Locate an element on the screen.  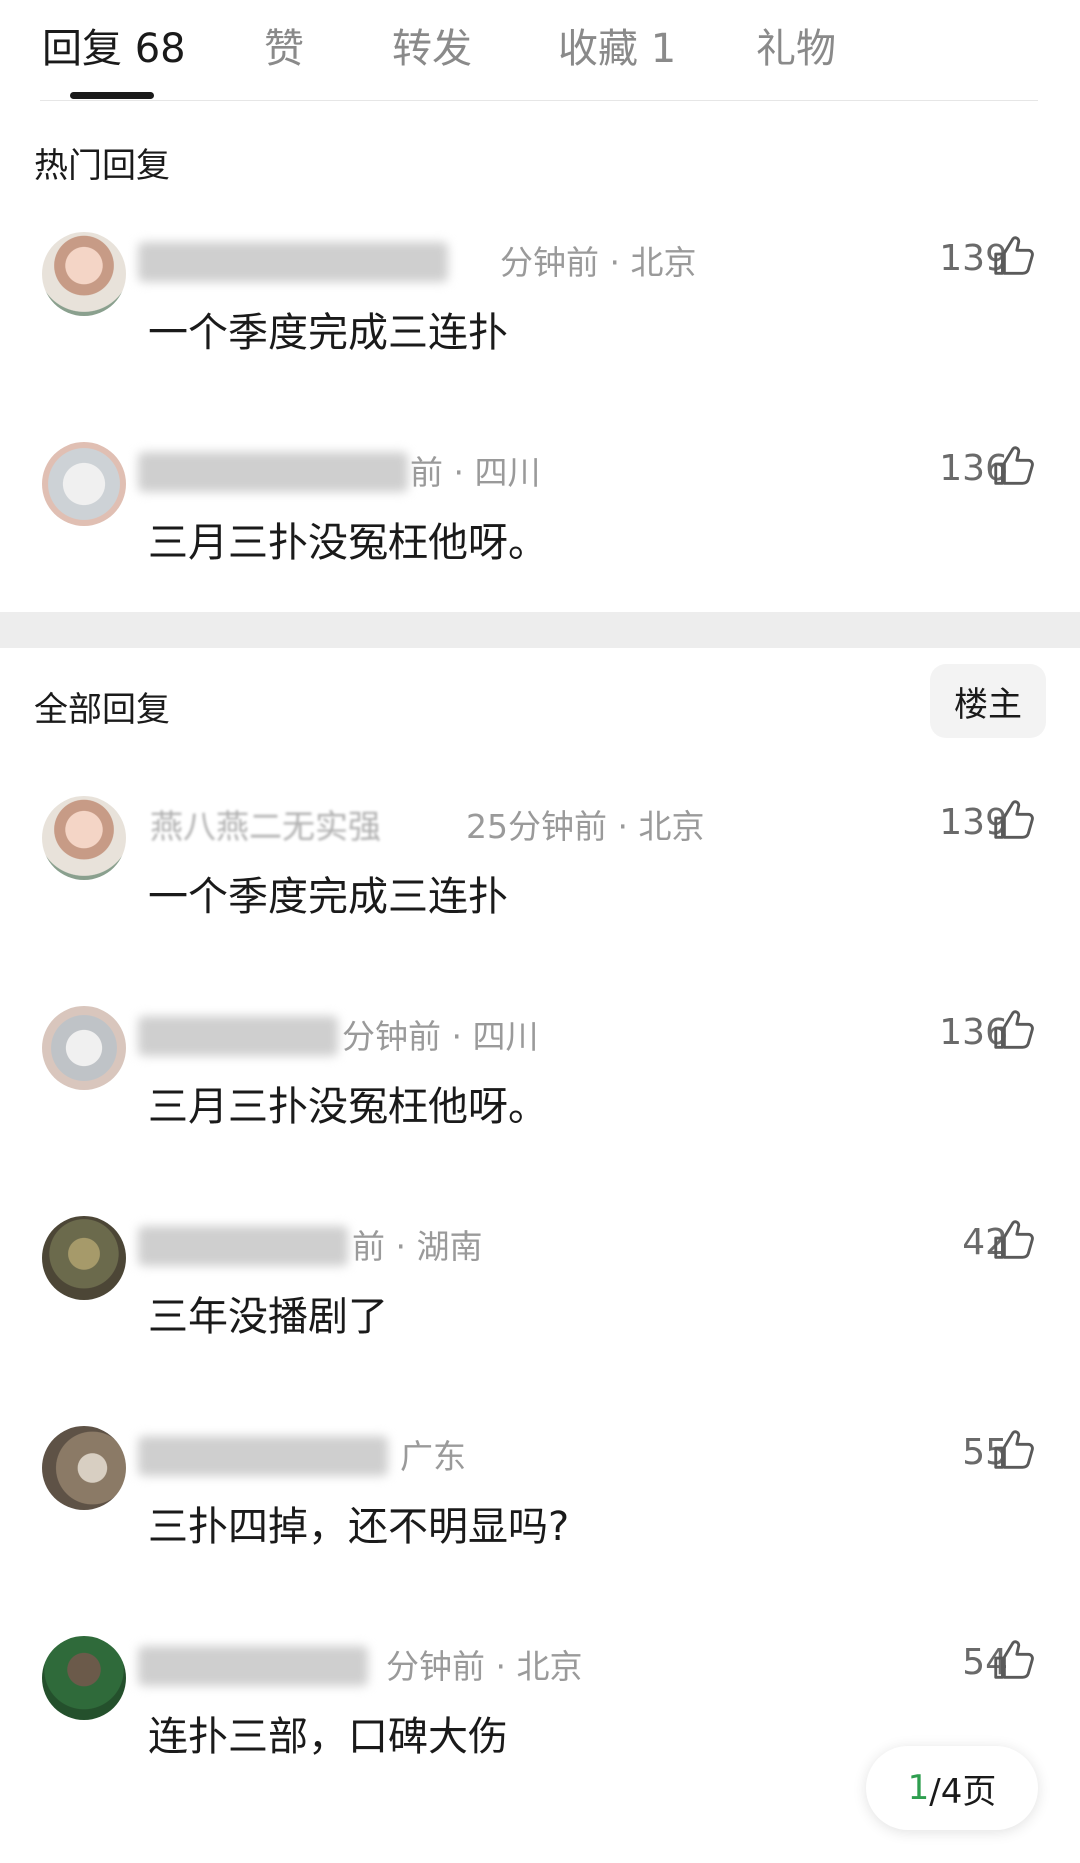
page-indicator: 1/4页 is located at coordinates (952, 1788).